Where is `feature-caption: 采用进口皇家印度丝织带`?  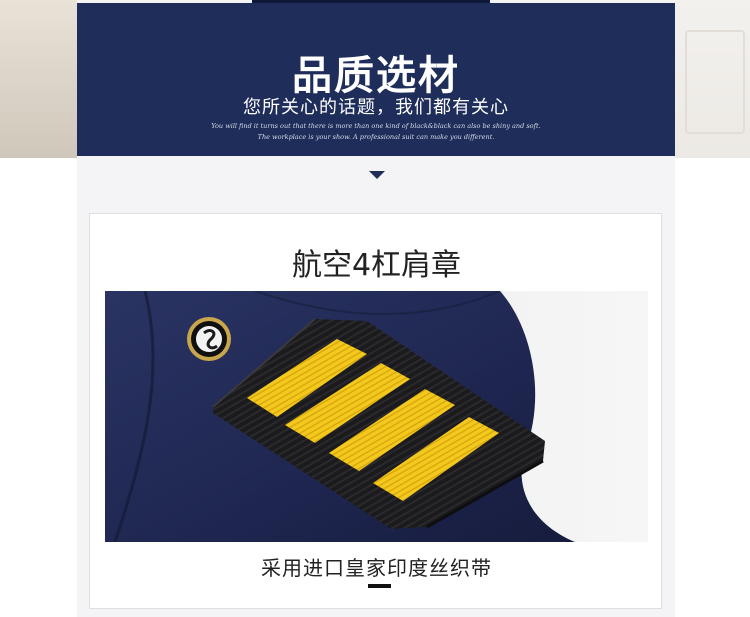 feature-caption: 采用进口皇家印度丝织带 is located at coordinates (376, 568).